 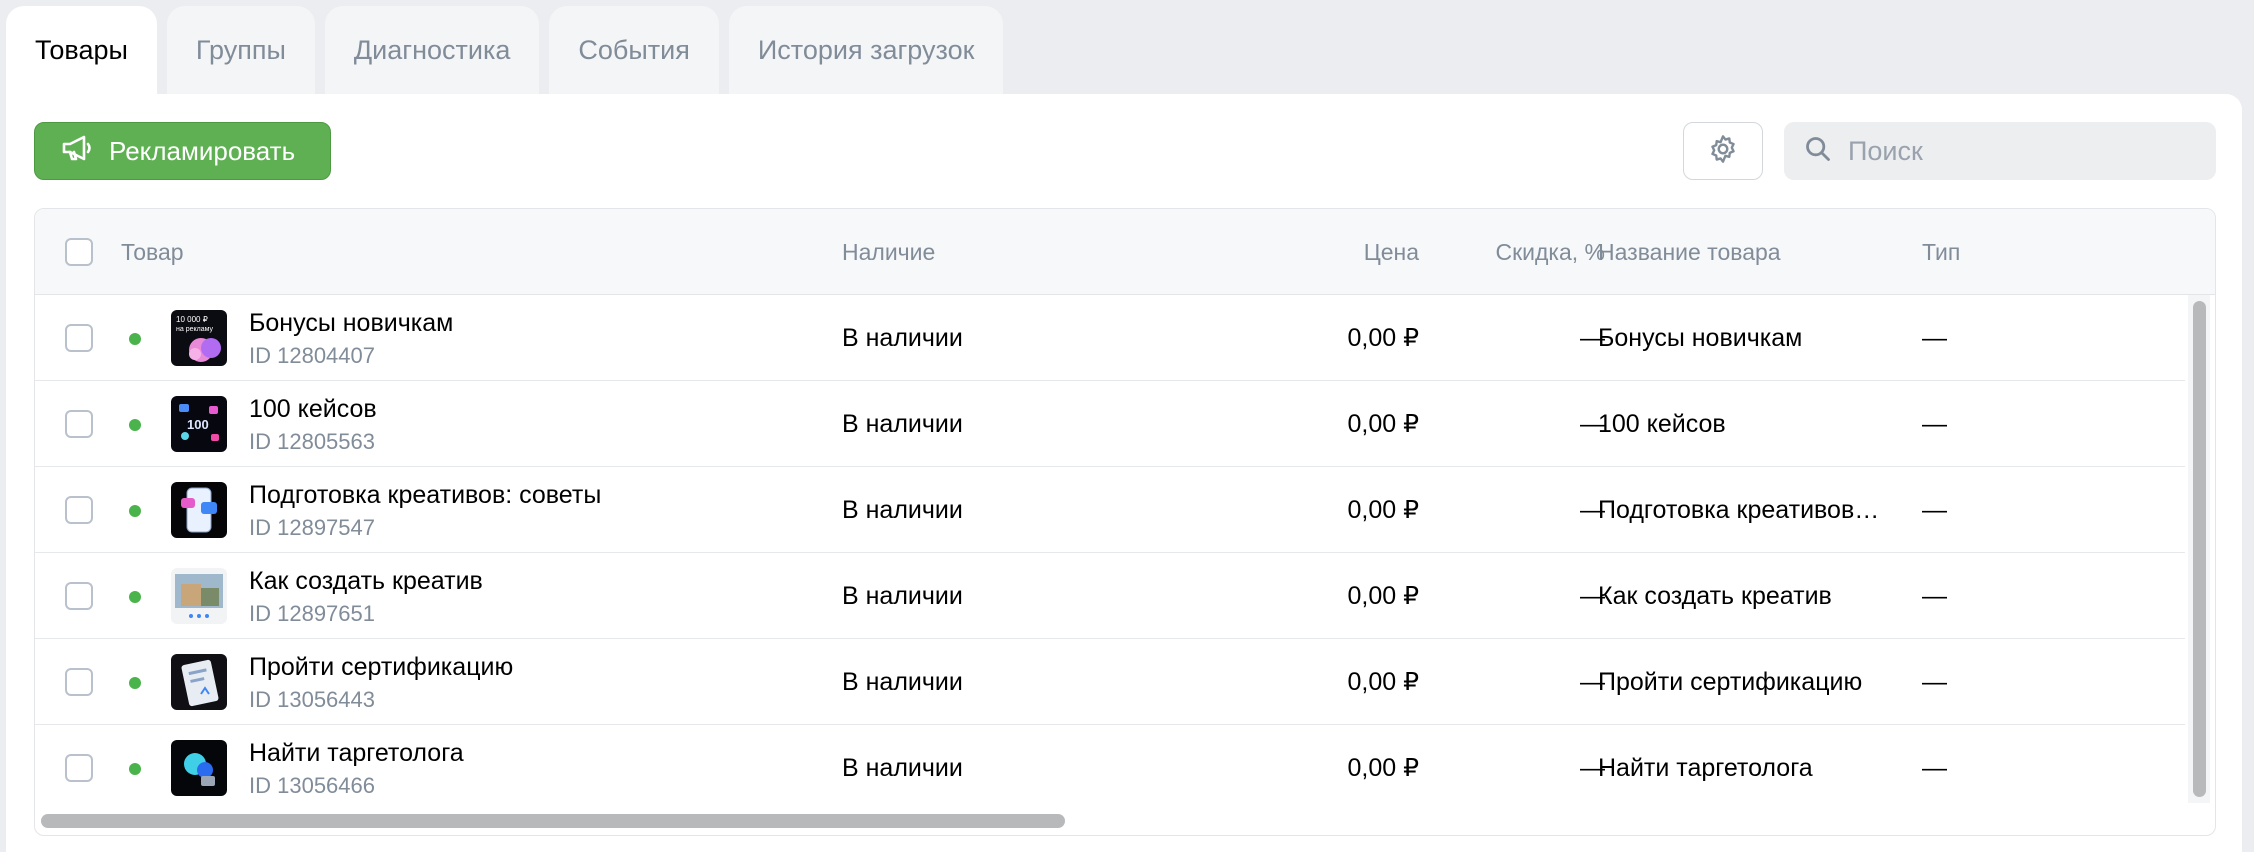 What do you see at coordinates (79, 252) in the screenshot?
I see `select-all-checkbox` at bounding box center [79, 252].